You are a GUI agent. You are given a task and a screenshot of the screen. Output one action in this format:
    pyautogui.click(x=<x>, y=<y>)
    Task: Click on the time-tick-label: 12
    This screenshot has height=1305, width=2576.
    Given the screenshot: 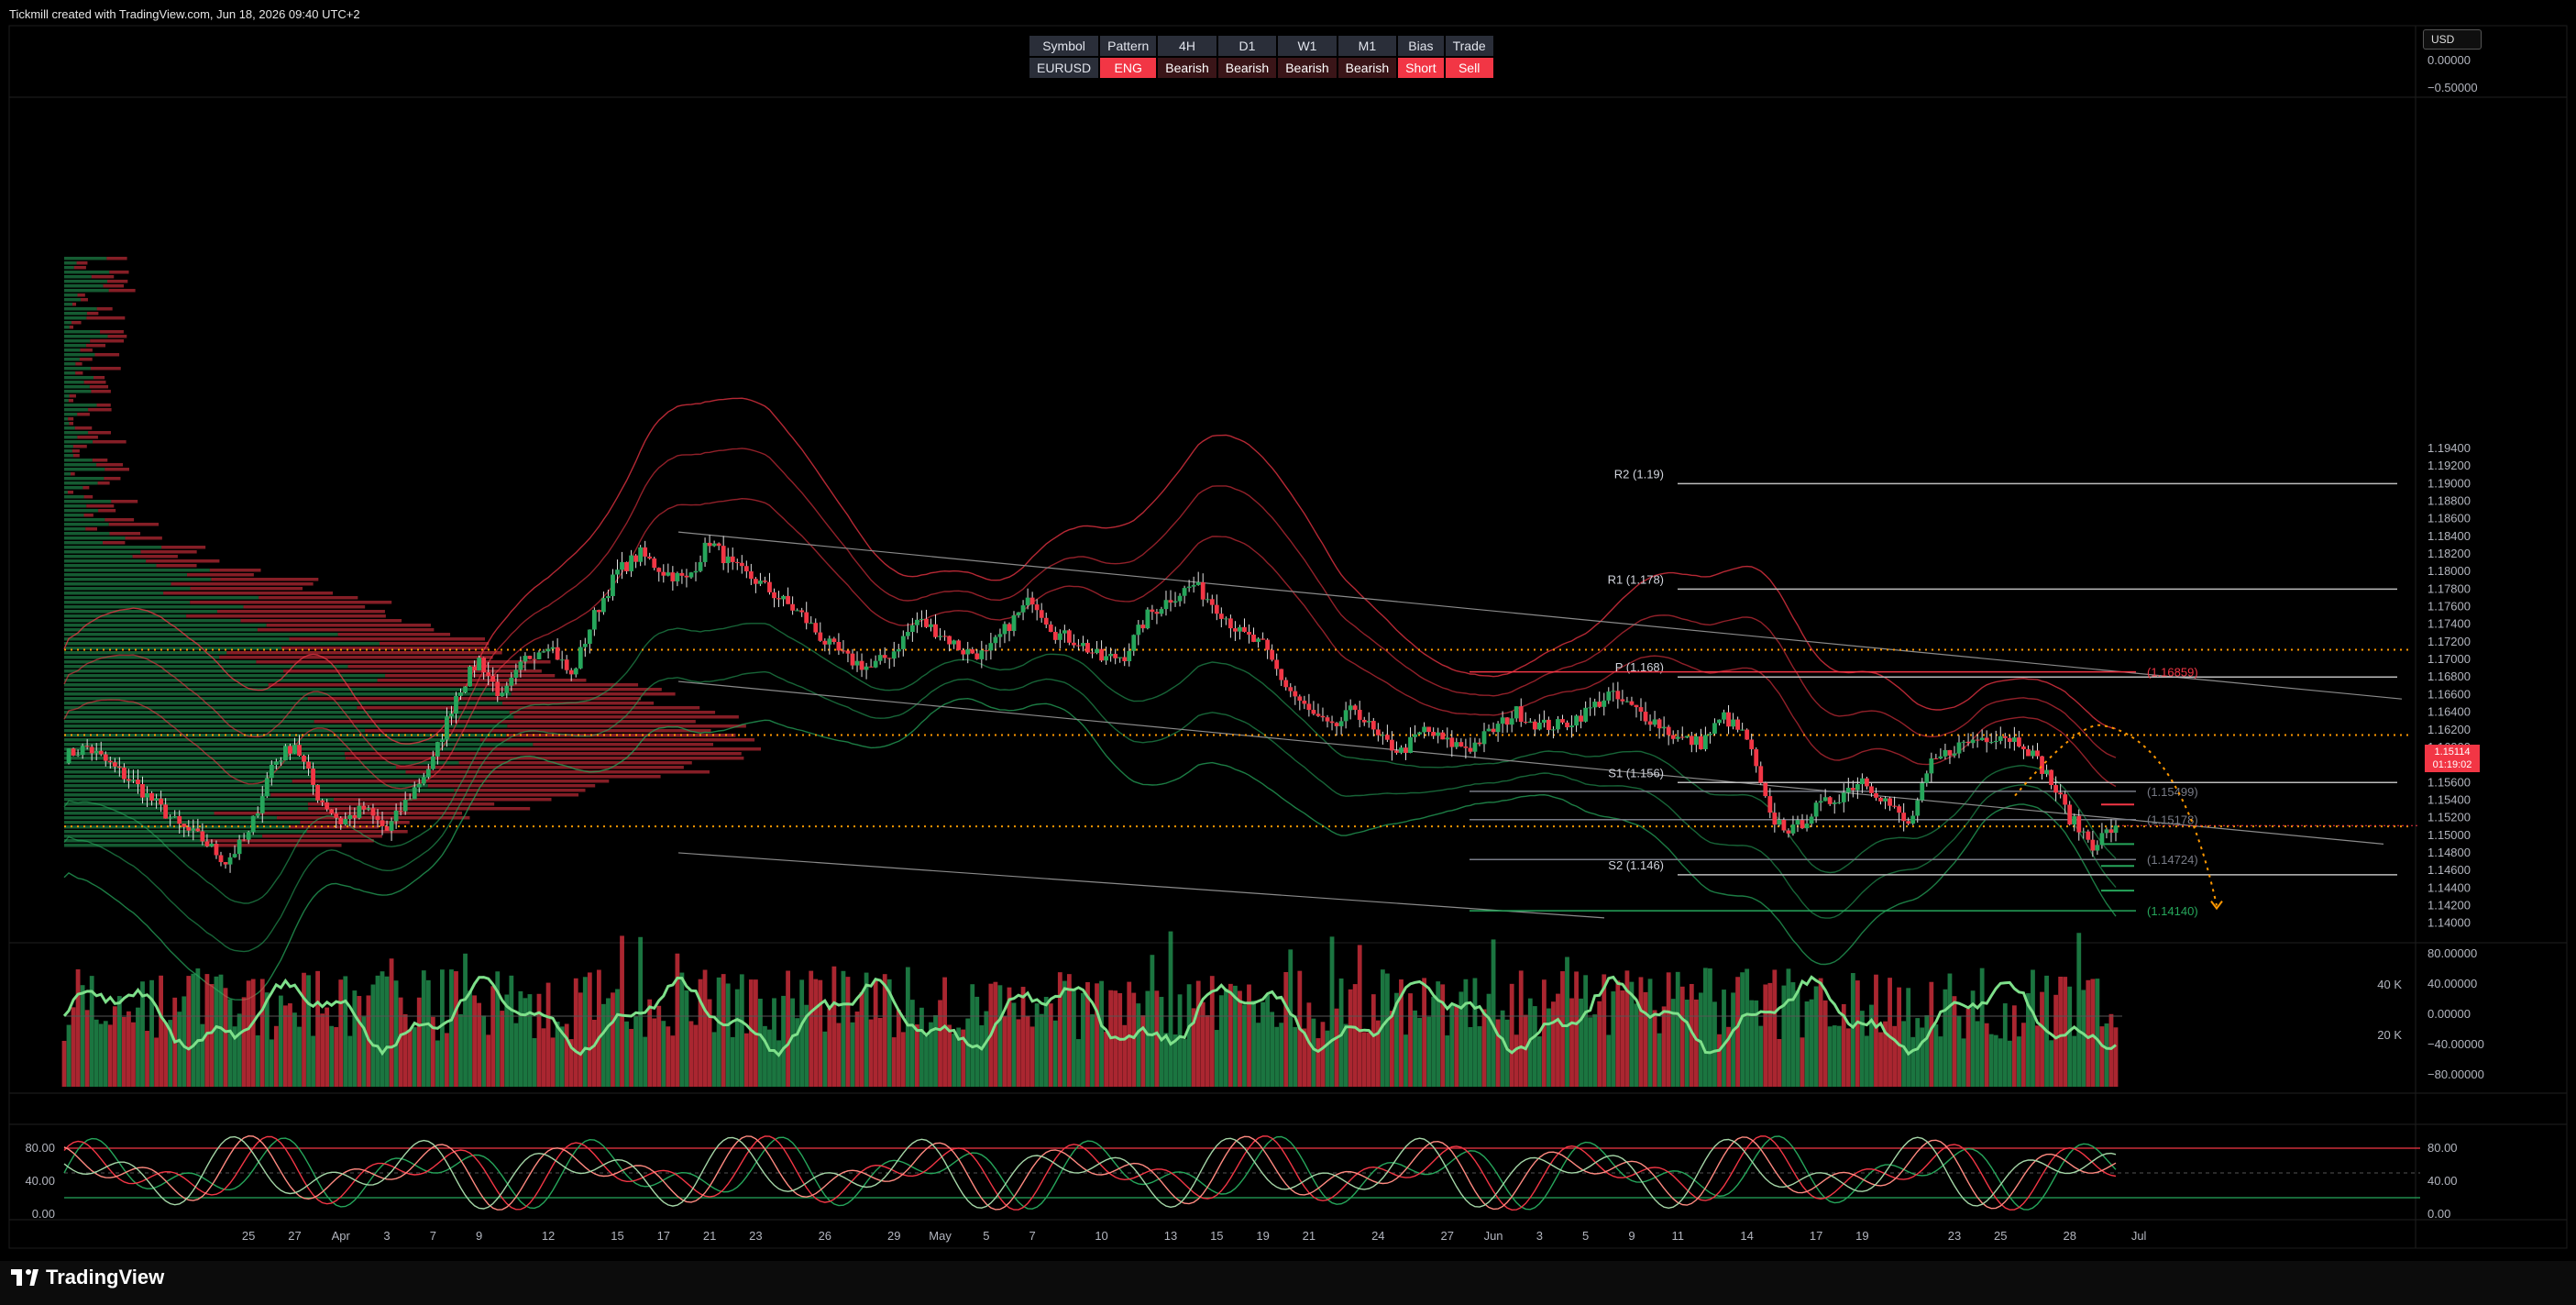 What is the action you would take?
    pyautogui.click(x=548, y=1236)
    